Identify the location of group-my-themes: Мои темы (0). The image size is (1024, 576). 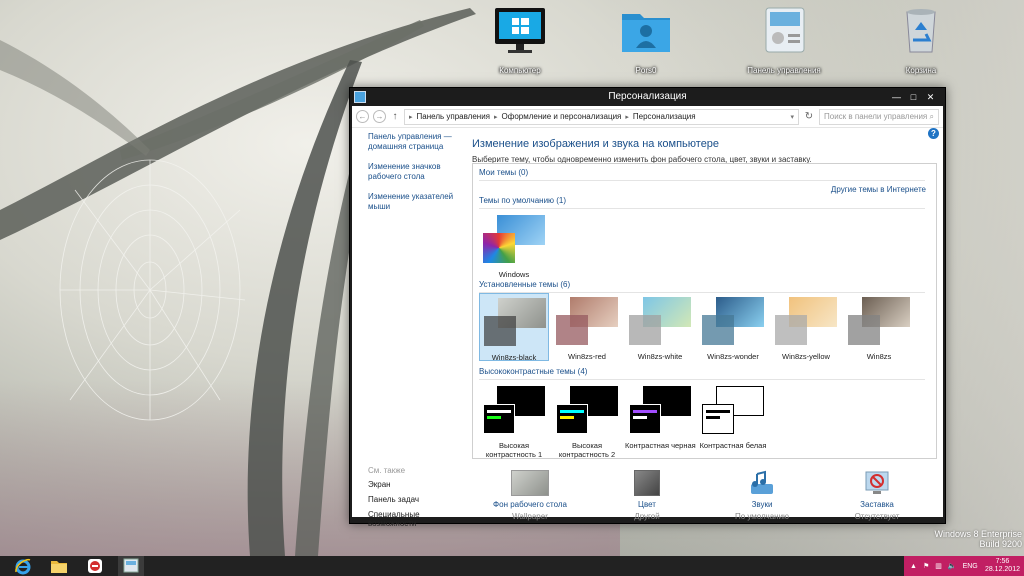
(702, 174).